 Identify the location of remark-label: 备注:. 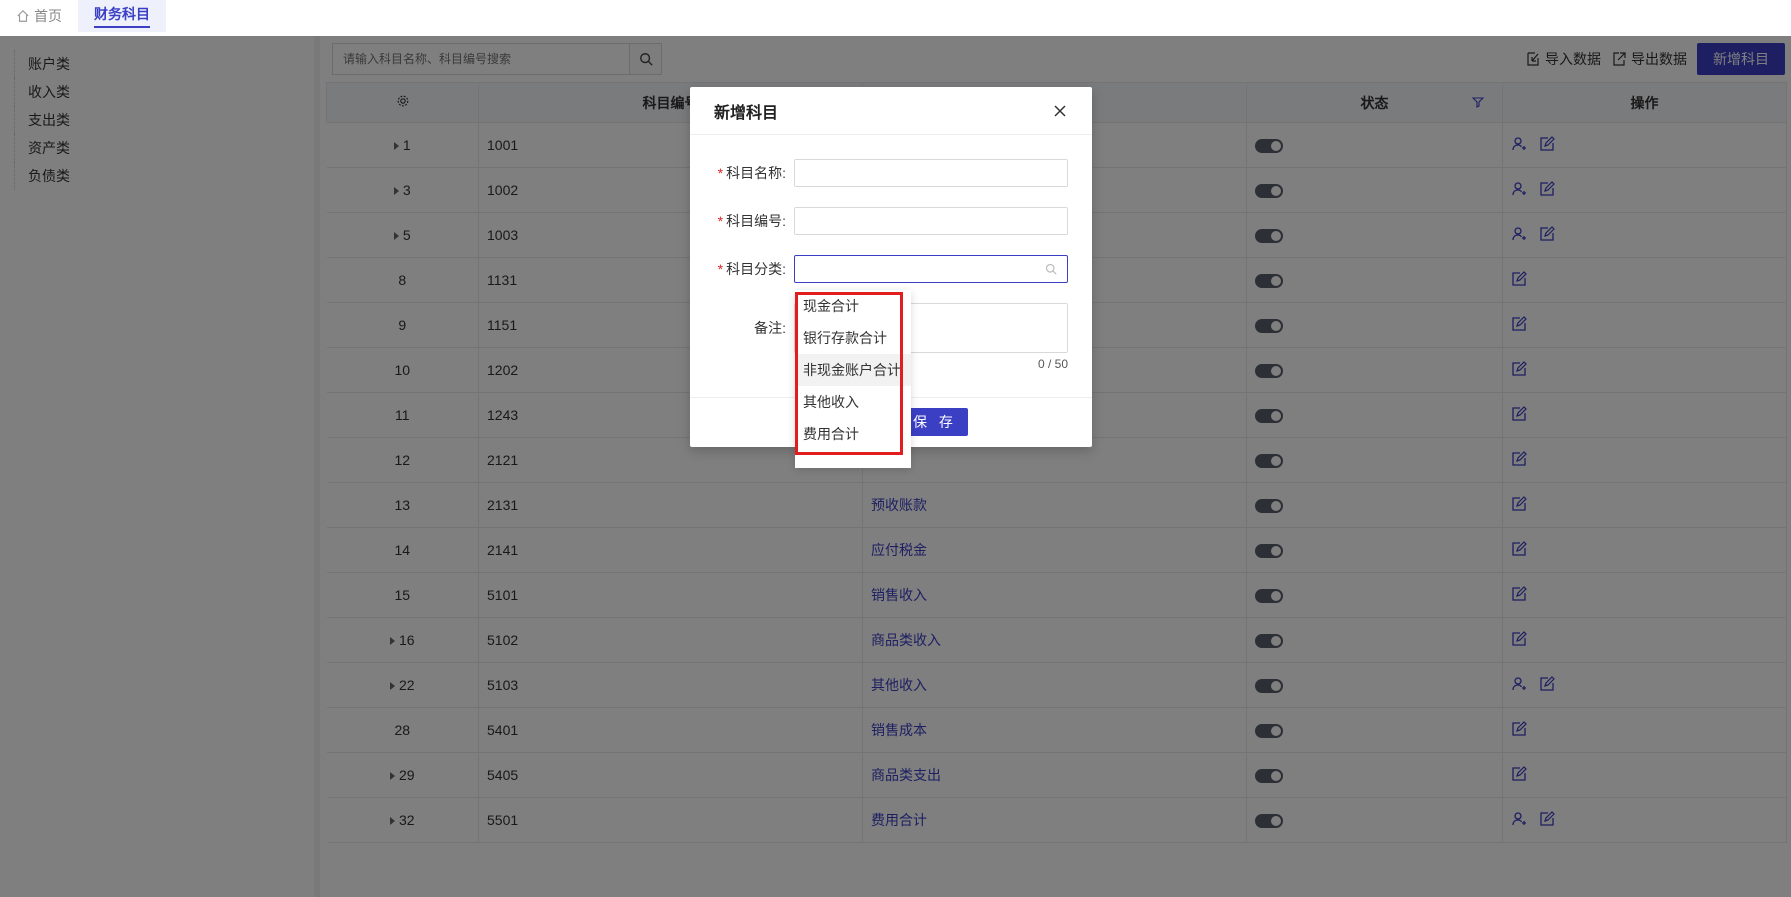
(770, 328).